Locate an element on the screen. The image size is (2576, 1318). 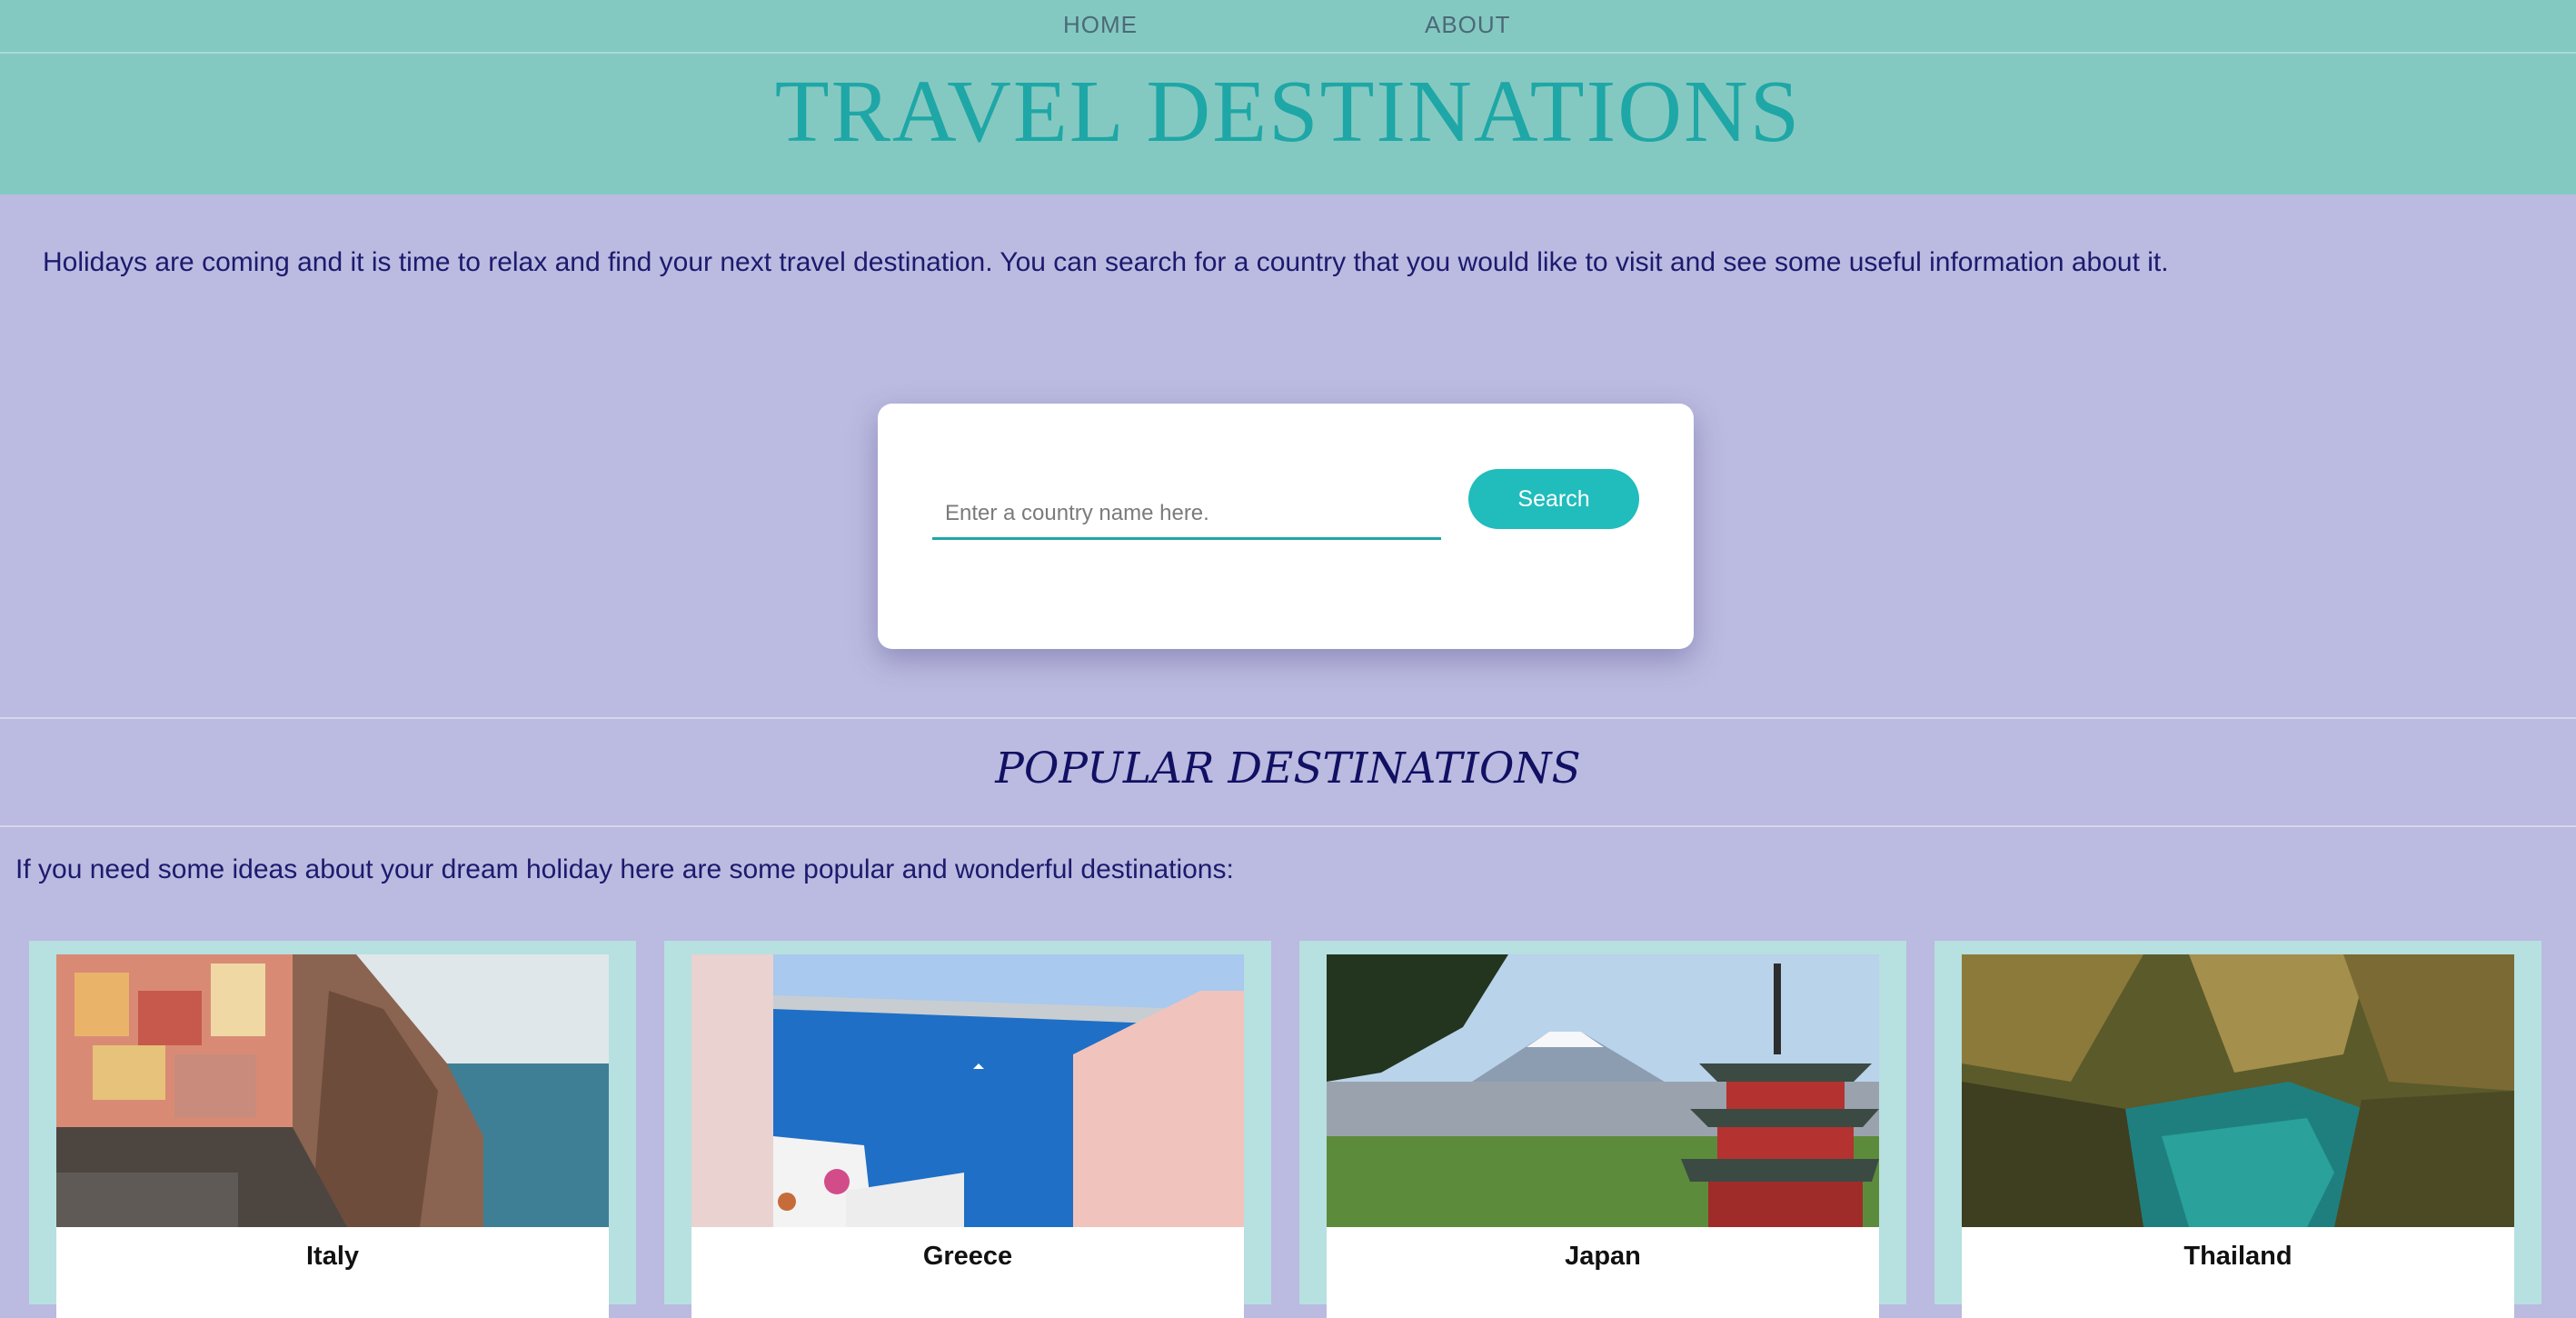
italy-label-box: Italy is located at coordinates (332, 1273).